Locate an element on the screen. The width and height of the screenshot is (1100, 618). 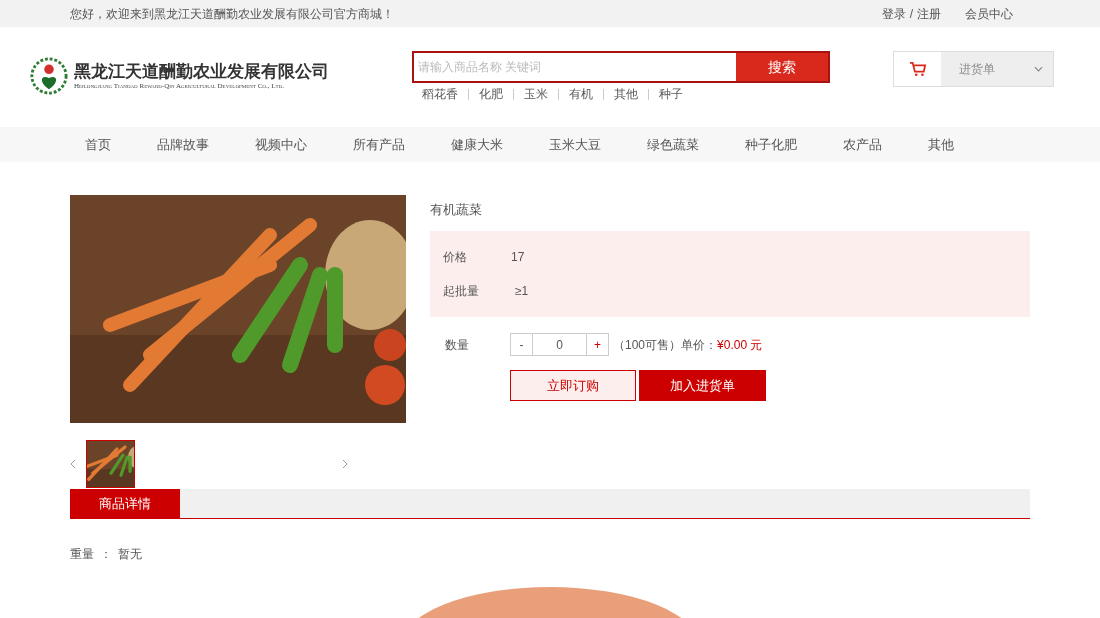
nav-link: 其他 is located at coordinates (941, 144).